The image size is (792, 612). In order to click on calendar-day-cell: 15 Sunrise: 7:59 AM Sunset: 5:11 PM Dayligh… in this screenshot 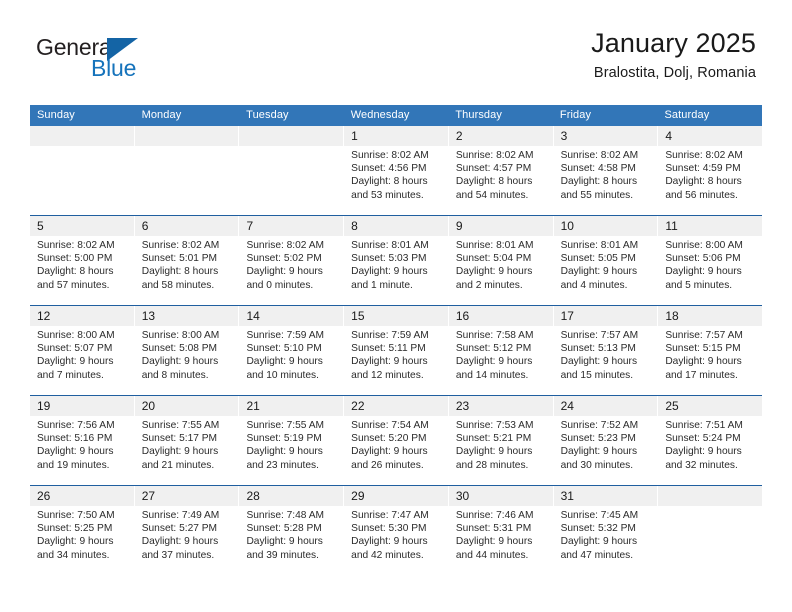, I will do `click(396, 350)`.